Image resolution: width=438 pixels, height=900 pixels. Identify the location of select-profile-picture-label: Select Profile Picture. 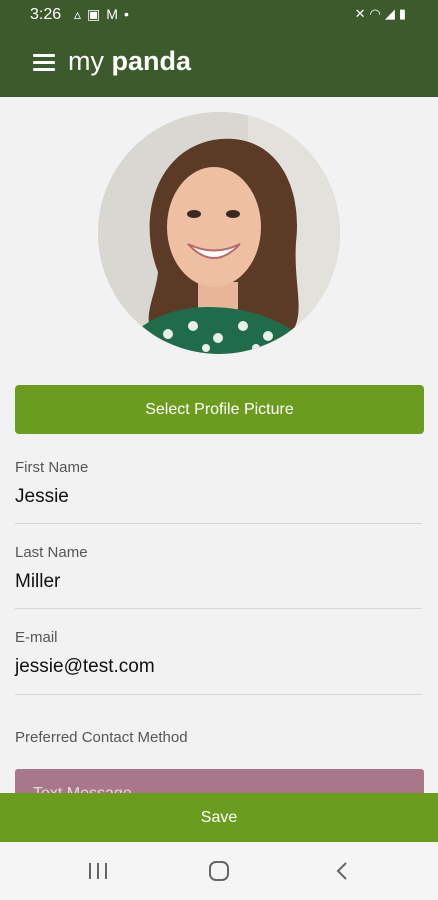
(219, 409).